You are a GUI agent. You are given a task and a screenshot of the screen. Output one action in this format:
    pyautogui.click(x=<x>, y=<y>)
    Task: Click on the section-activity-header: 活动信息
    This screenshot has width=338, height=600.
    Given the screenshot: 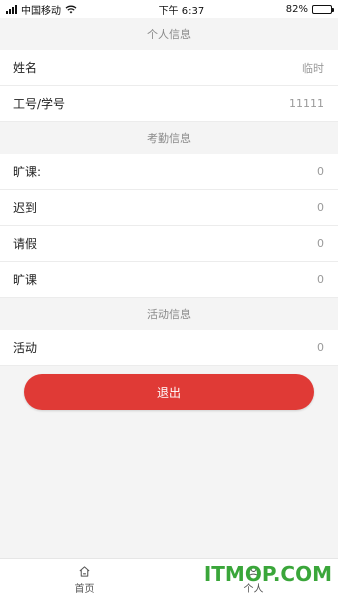 What is the action you would take?
    pyautogui.click(x=169, y=314)
    